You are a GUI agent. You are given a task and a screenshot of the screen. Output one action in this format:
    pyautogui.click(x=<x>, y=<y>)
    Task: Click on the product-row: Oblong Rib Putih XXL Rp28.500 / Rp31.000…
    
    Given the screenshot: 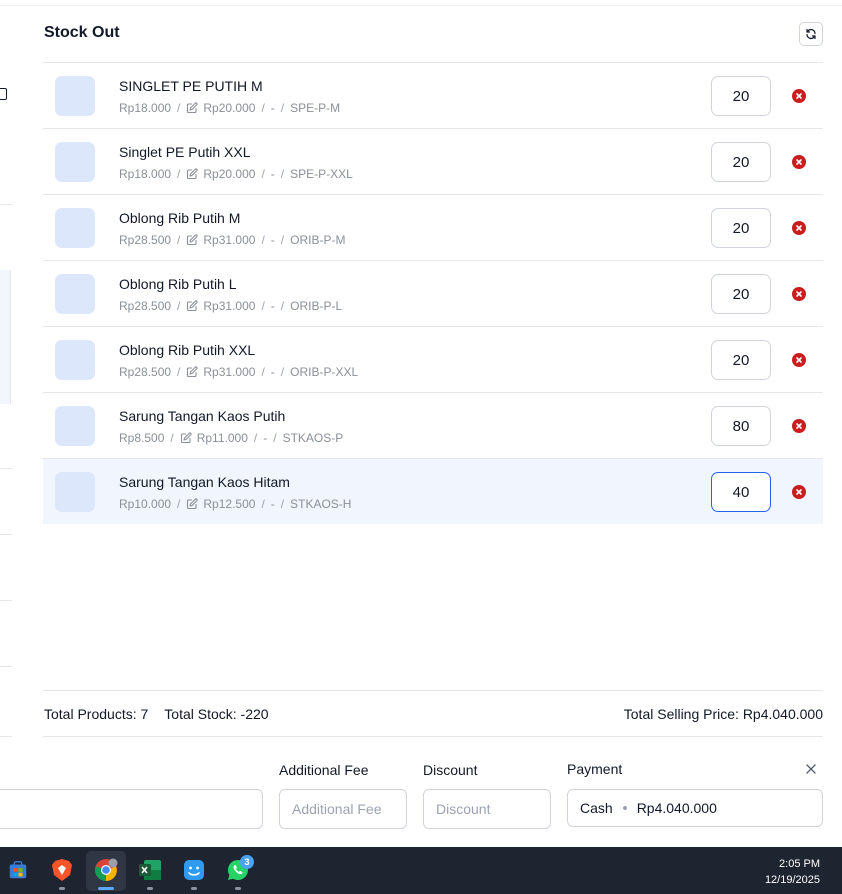 What is the action you would take?
    pyautogui.click(x=433, y=359)
    